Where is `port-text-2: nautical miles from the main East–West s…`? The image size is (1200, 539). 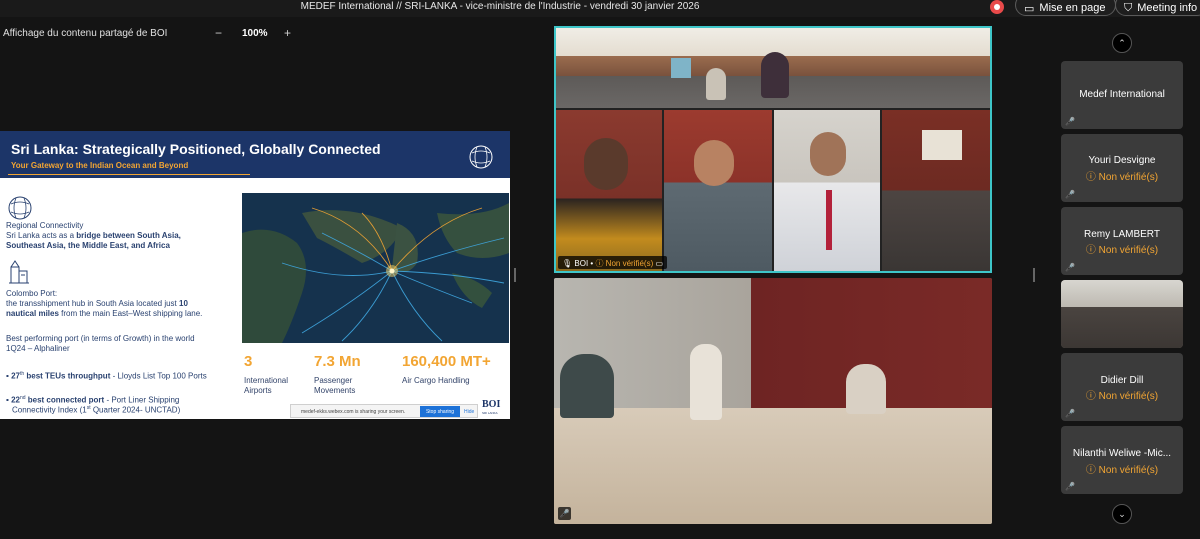
port-text-2: nautical miles from the main East–West s… is located at coordinates (104, 313).